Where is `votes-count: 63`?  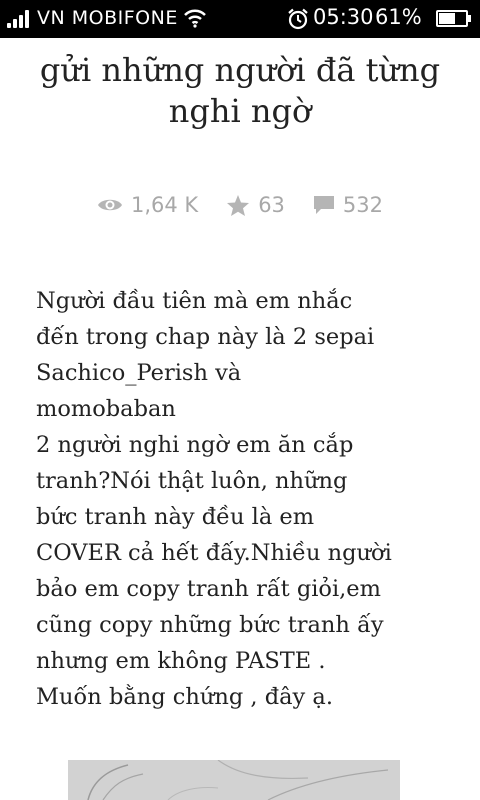 votes-count: 63 is located at coordinates (271, 205).